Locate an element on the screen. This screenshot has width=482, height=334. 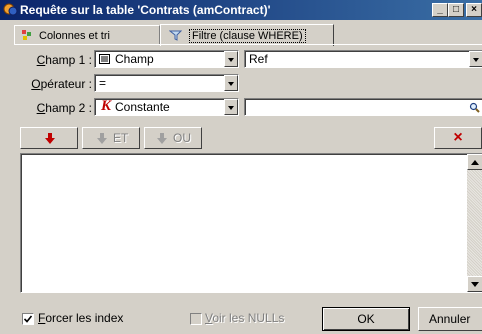
delete-condition-button: × is located at coordinates (458, 138).